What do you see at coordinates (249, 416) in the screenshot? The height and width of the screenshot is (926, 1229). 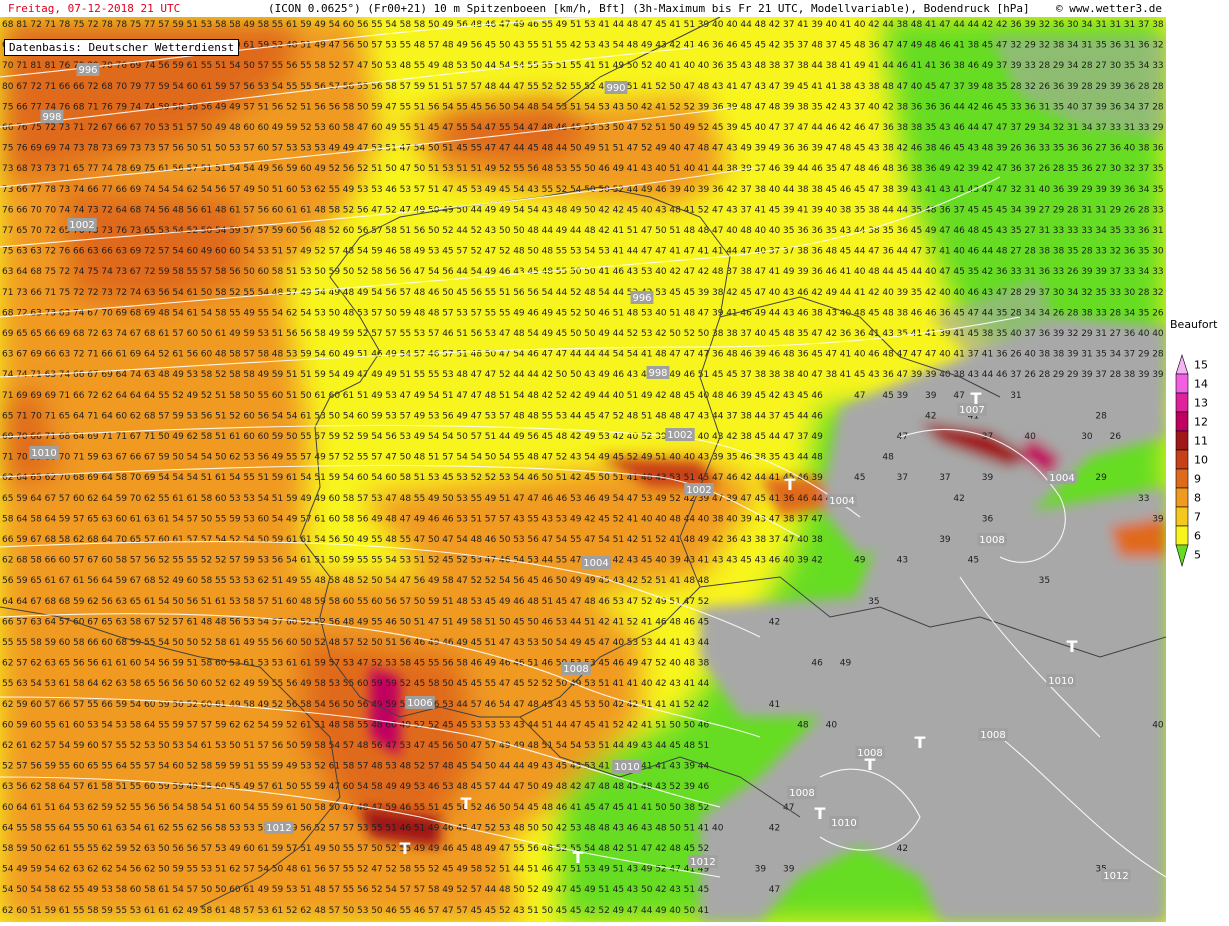 I see `gust-value: 60` at bounding box center [249, 416].